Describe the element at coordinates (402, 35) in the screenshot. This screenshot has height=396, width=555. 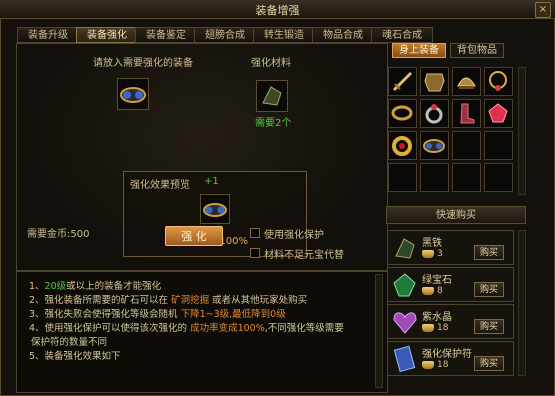
I see `tab-soulstone-synthesis: 魂石合成` at that location.